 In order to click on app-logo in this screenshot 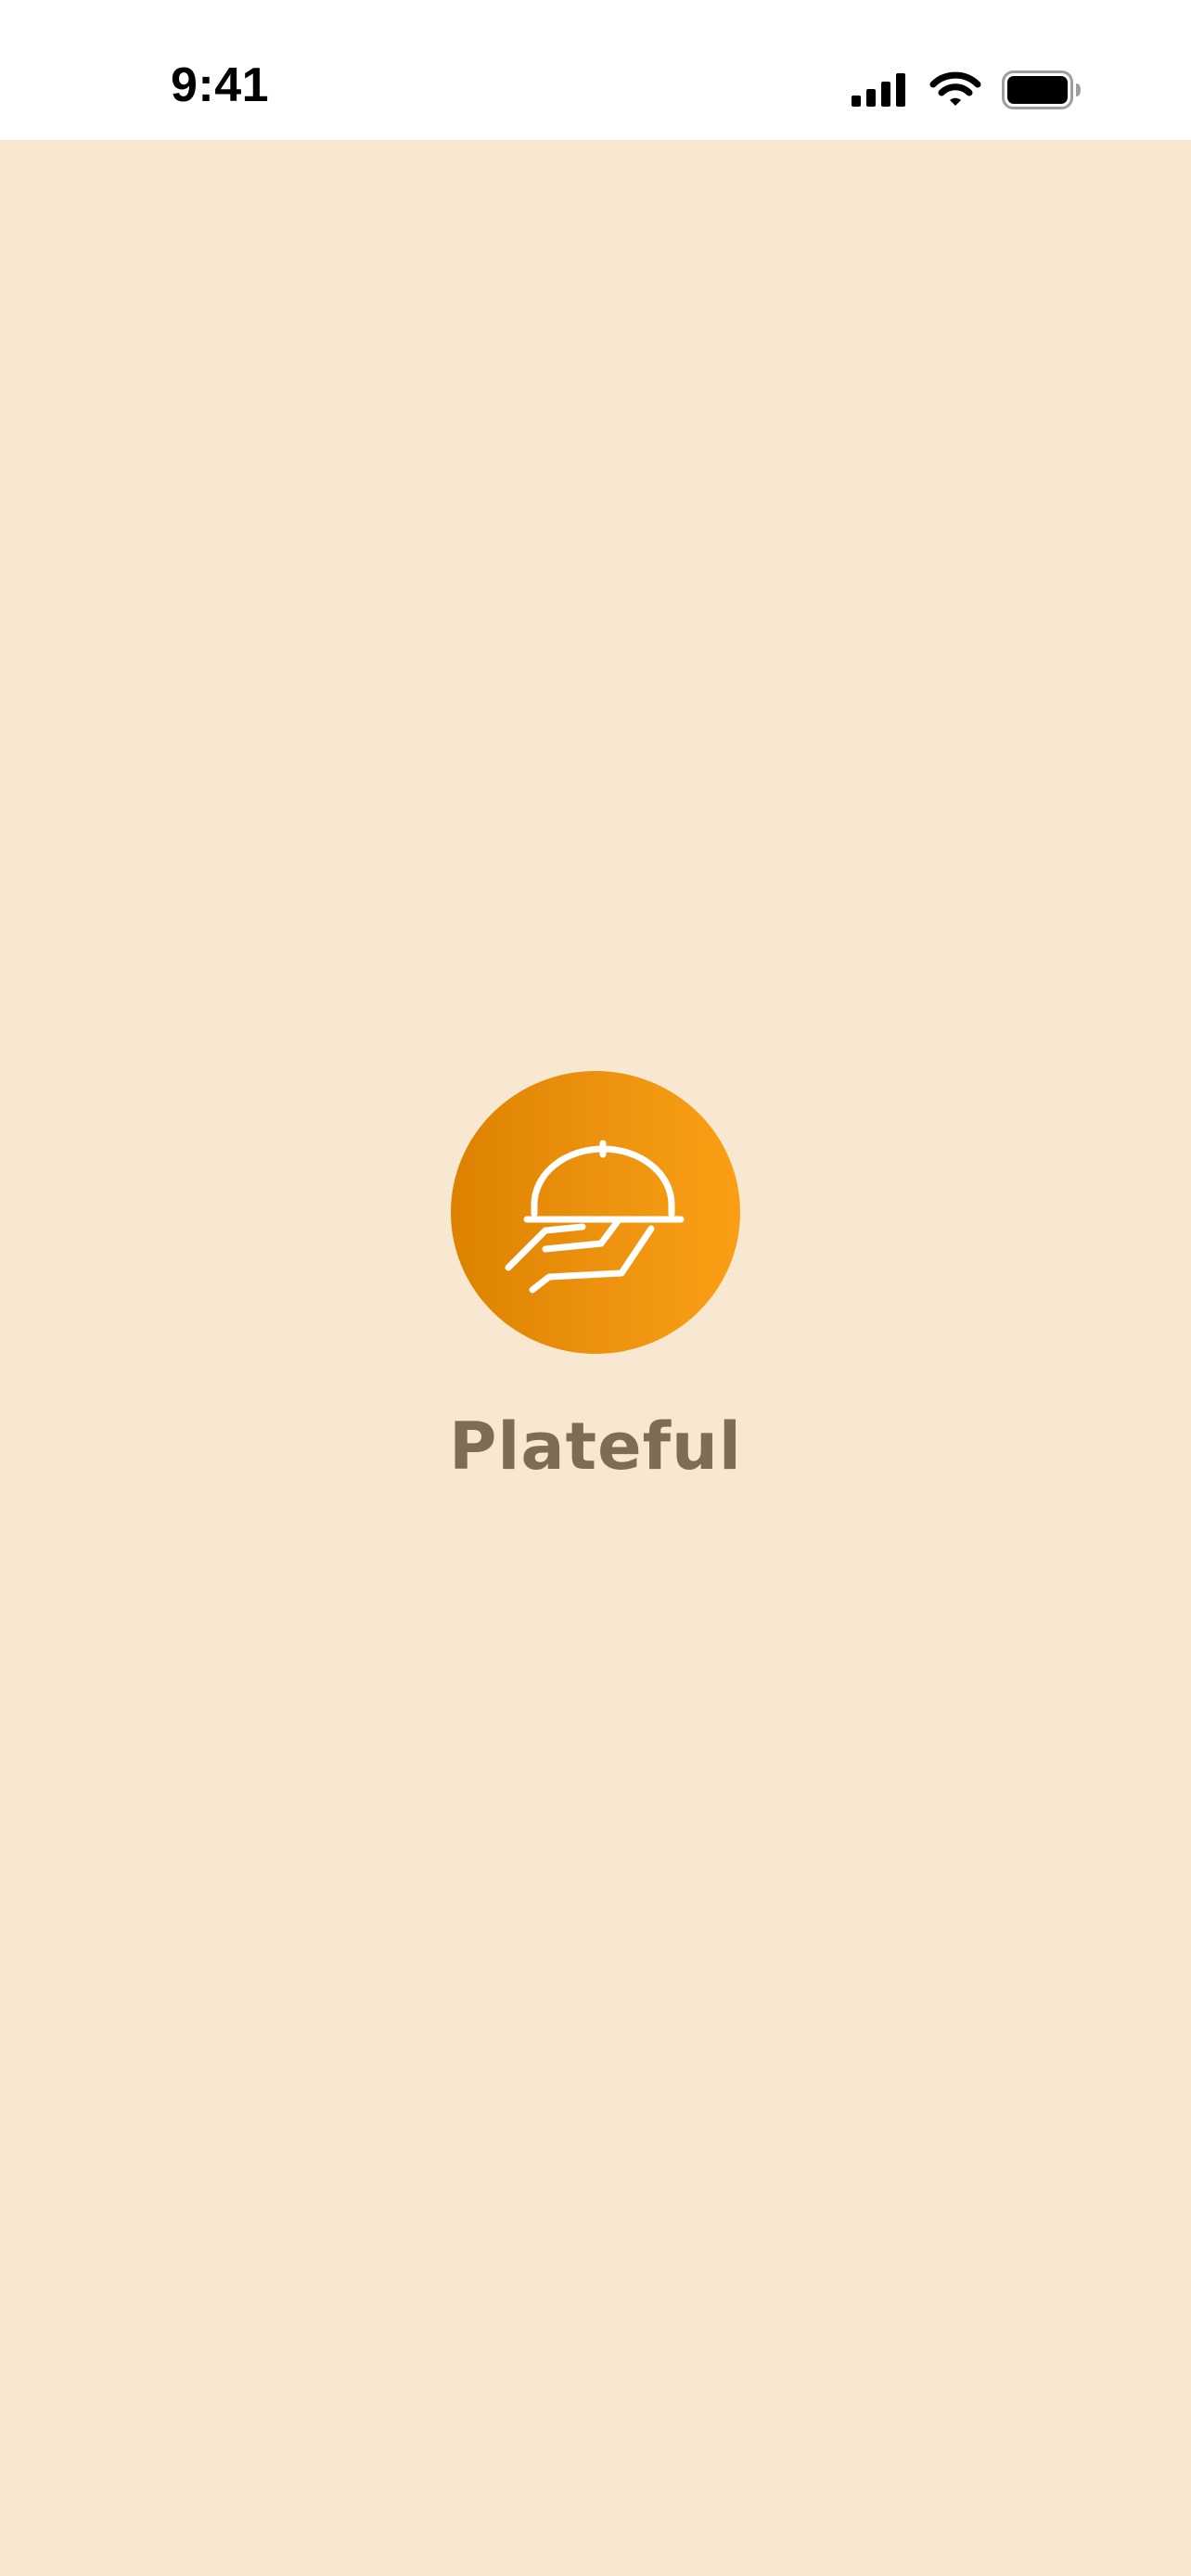, I will do `click(595, 1212)`.